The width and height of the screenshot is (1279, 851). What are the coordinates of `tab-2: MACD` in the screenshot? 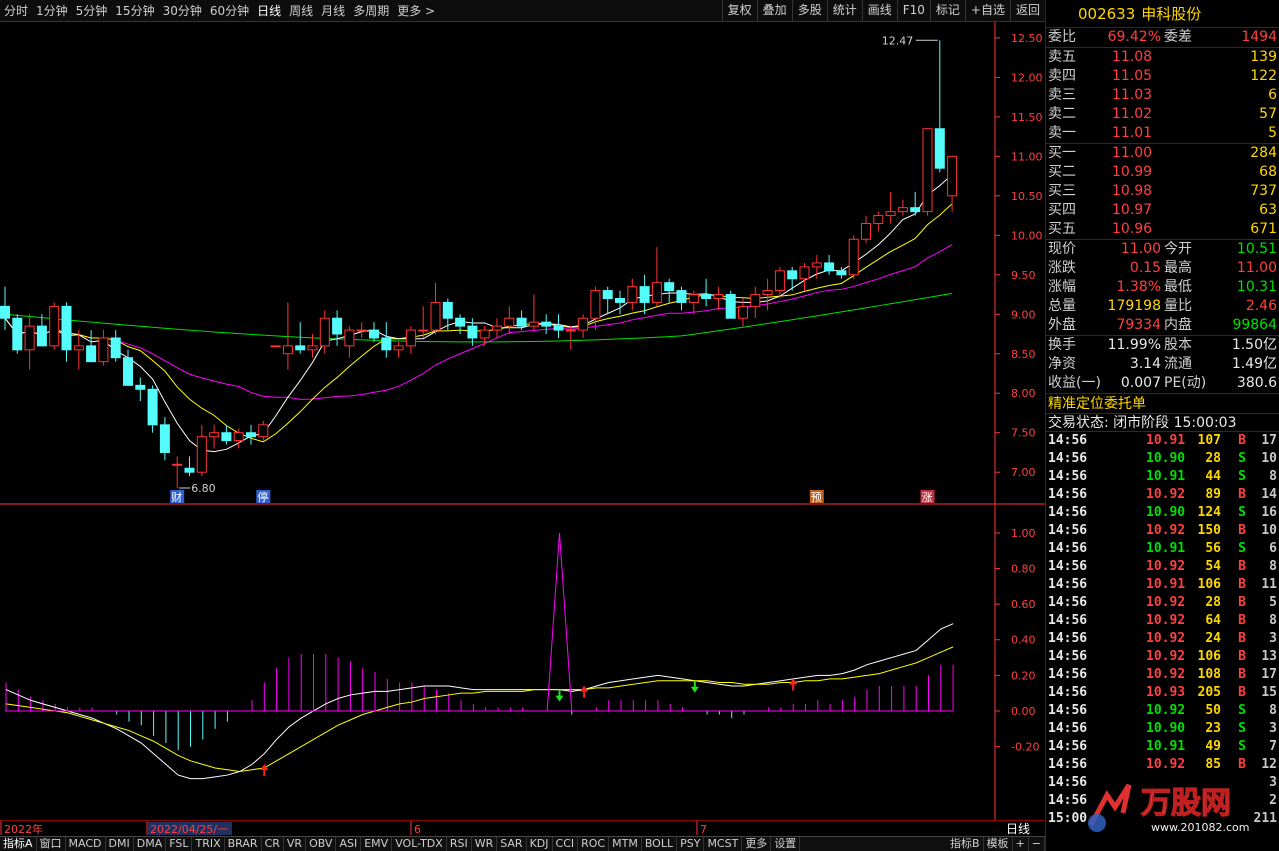 It's located at (86, 844).